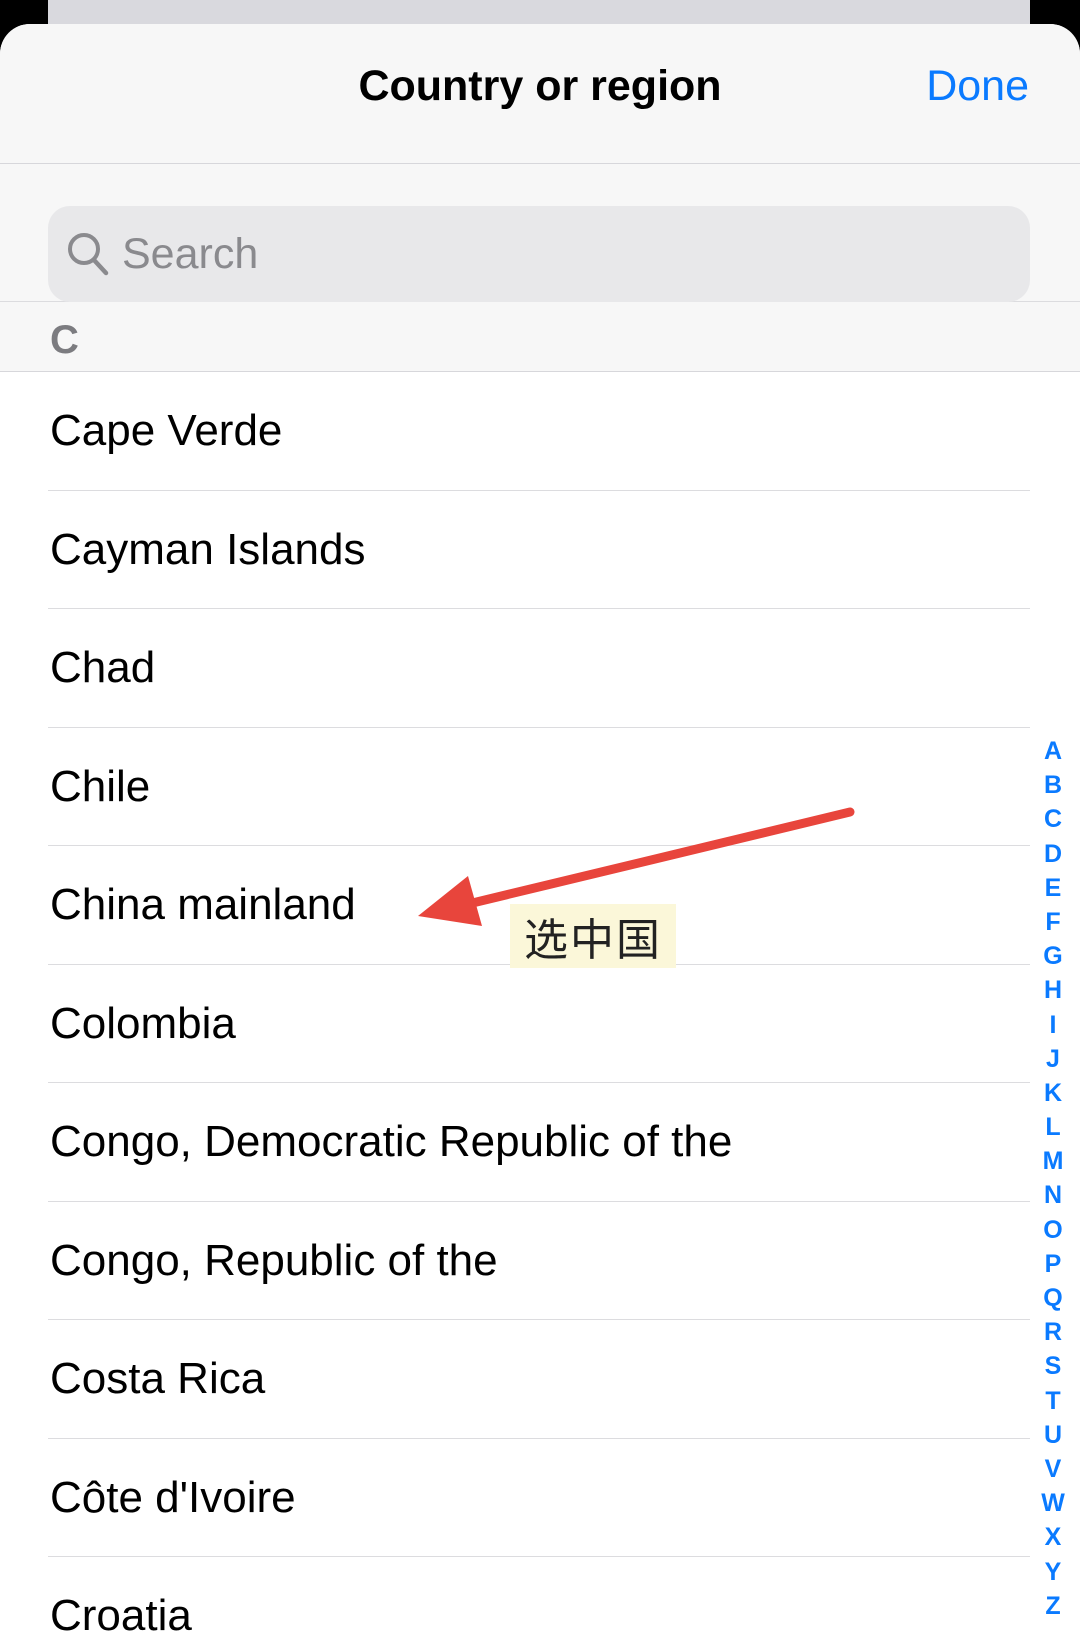 The image size is (1080, 1649). Describe the element at coordinates (64, 340) in the screenshot. I see `section-letter: C` at that location.